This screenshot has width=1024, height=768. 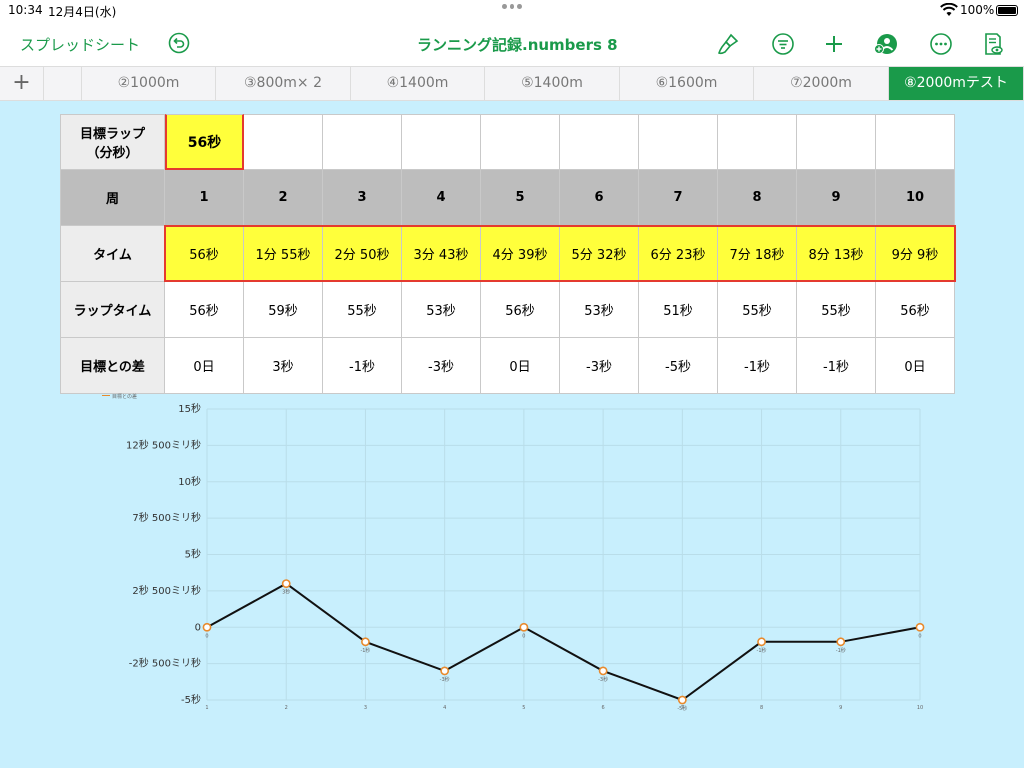 I want to click on lap-number-cell: 2, so click(x=283, y=198).